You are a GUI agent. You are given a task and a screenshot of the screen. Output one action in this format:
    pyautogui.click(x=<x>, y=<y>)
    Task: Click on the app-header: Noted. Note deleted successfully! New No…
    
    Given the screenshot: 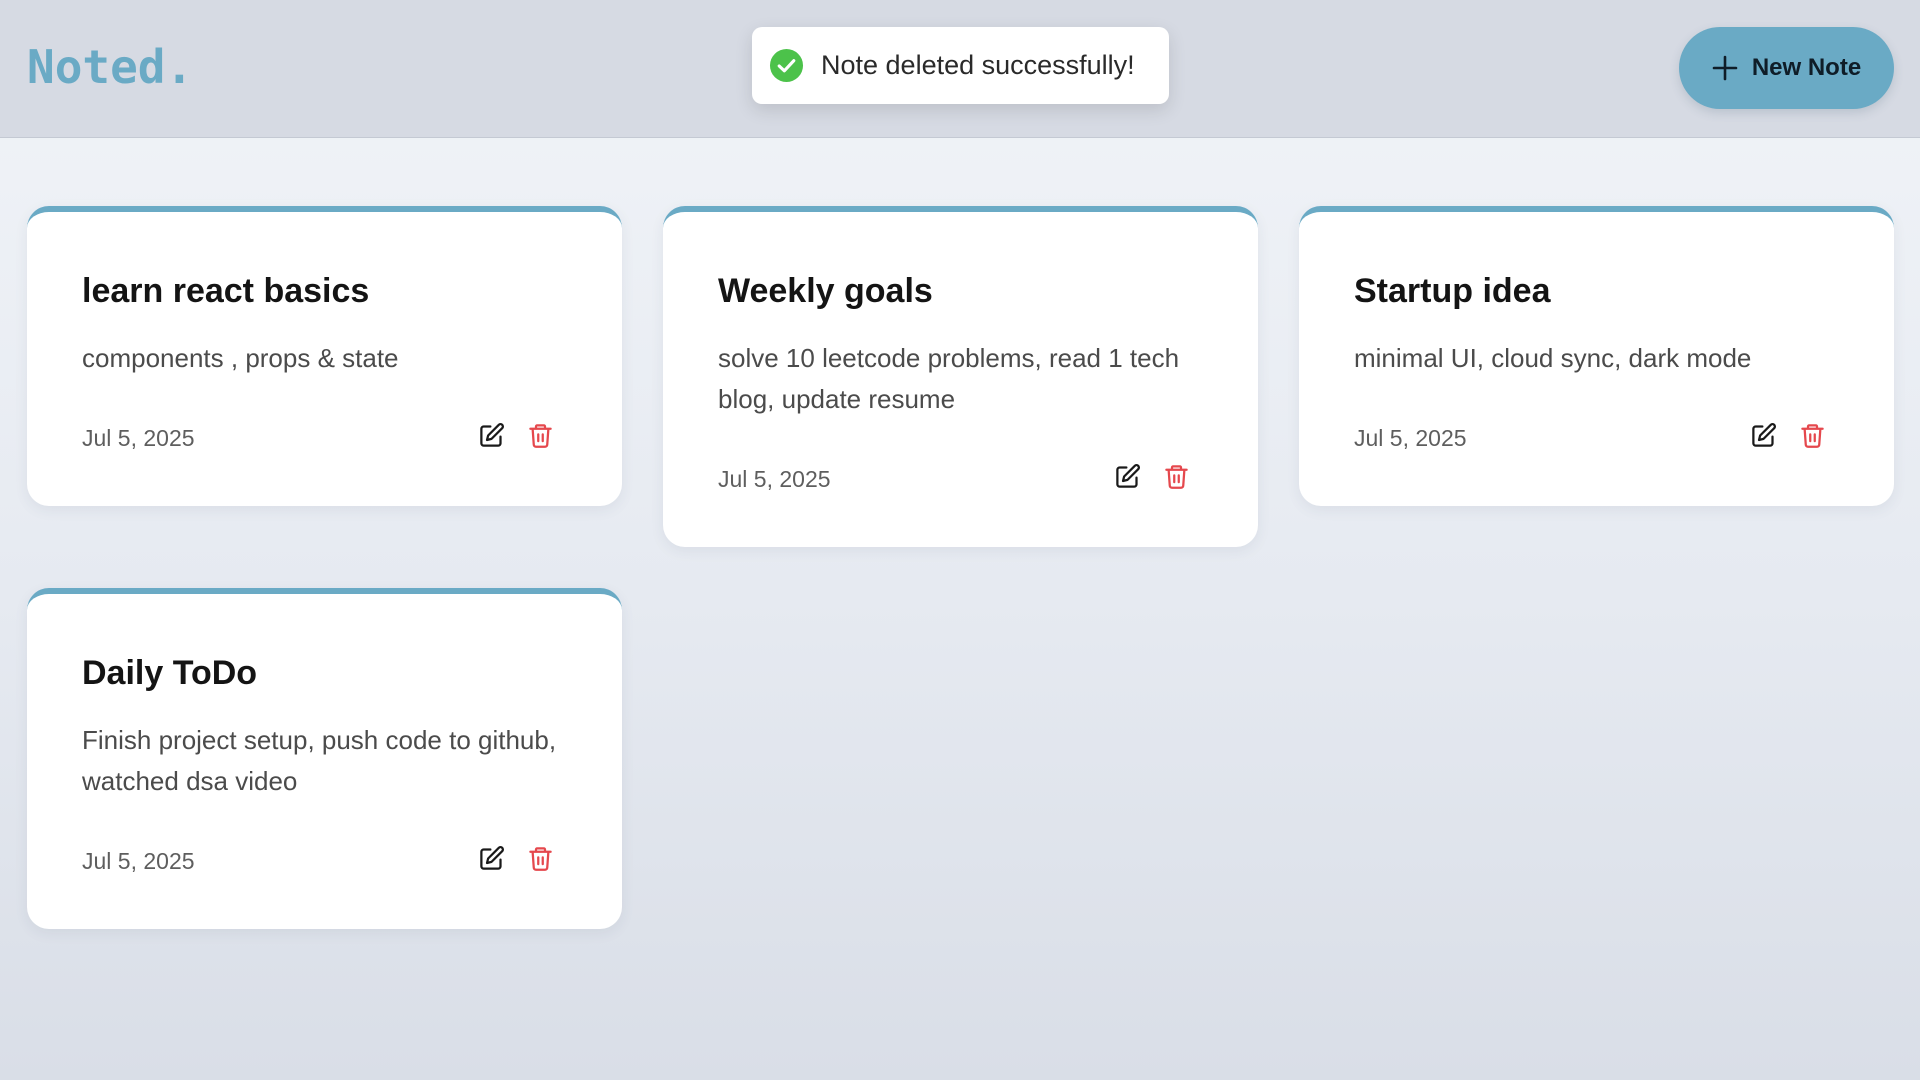 What is the action you would take?
    pyautogui.click(x=960, y=69)
    